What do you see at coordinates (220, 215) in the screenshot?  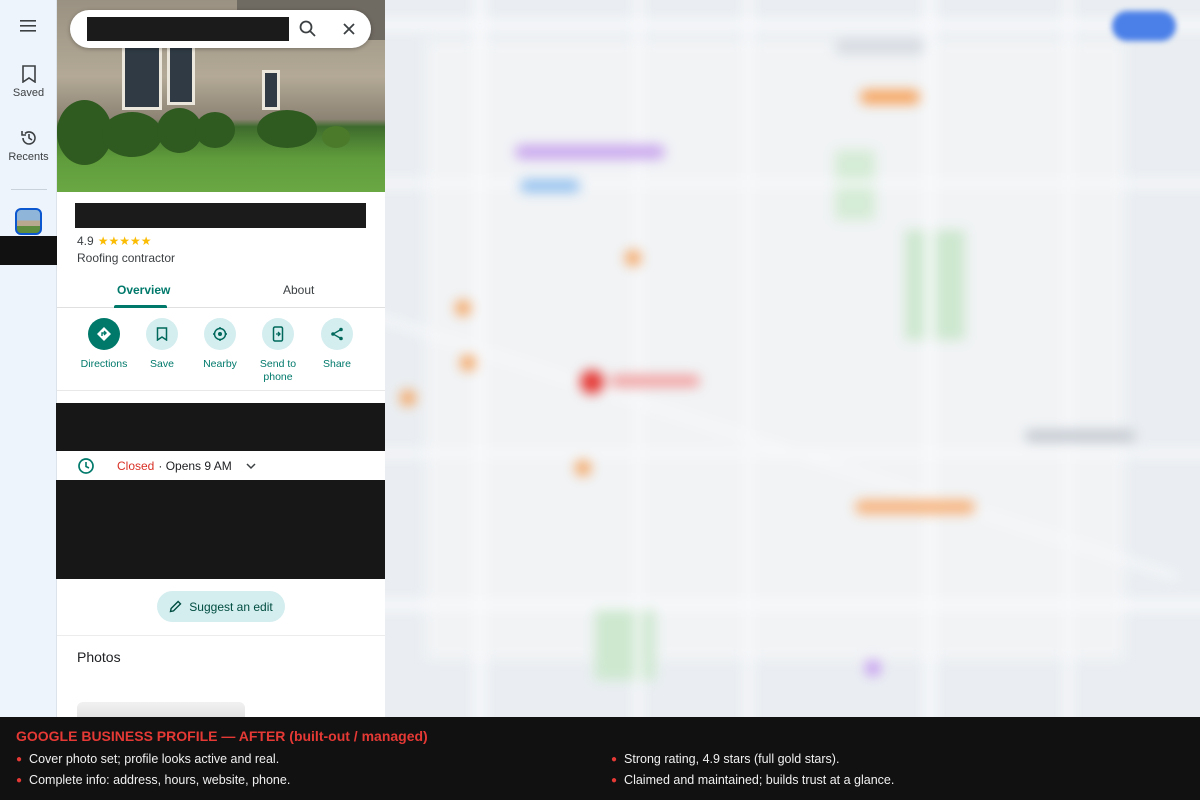 I see `redacted-business-name` at bounding box center [220, 215].